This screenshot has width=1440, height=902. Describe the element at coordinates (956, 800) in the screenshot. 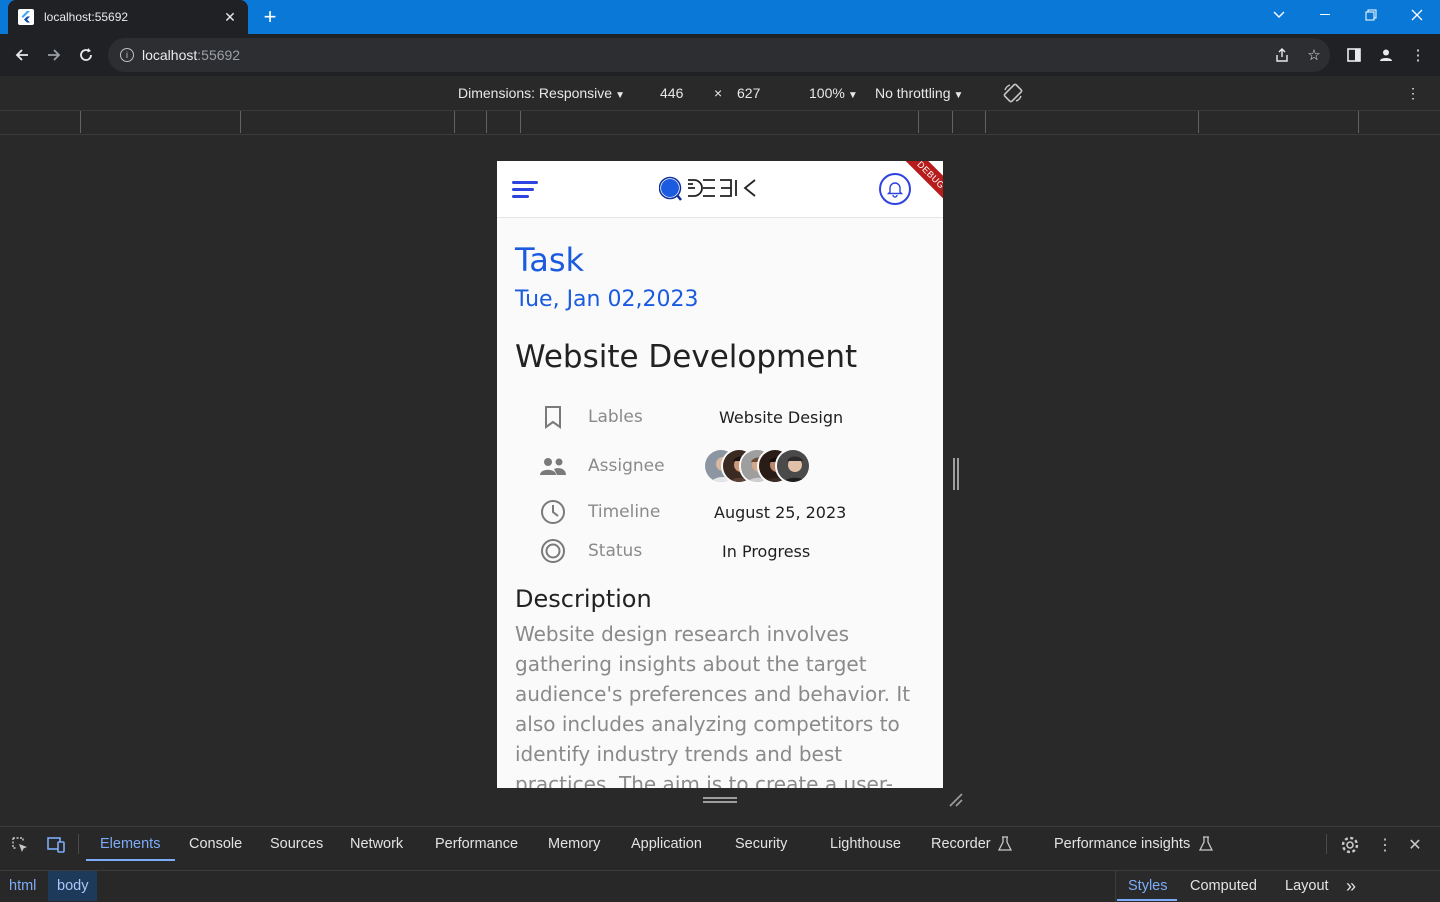

I see `viewport-resize-corner-icon` at that location.